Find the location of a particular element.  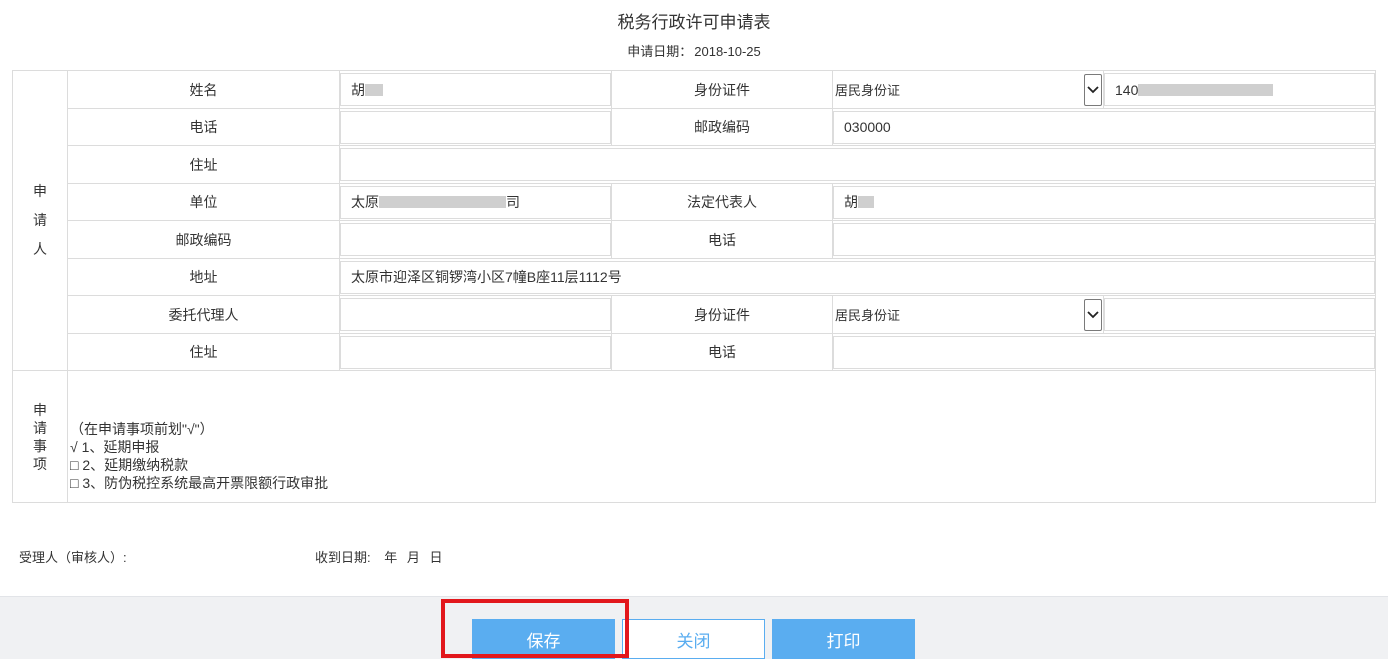

id-doc-label: 身份证件 is located at coordinates (722, 89).